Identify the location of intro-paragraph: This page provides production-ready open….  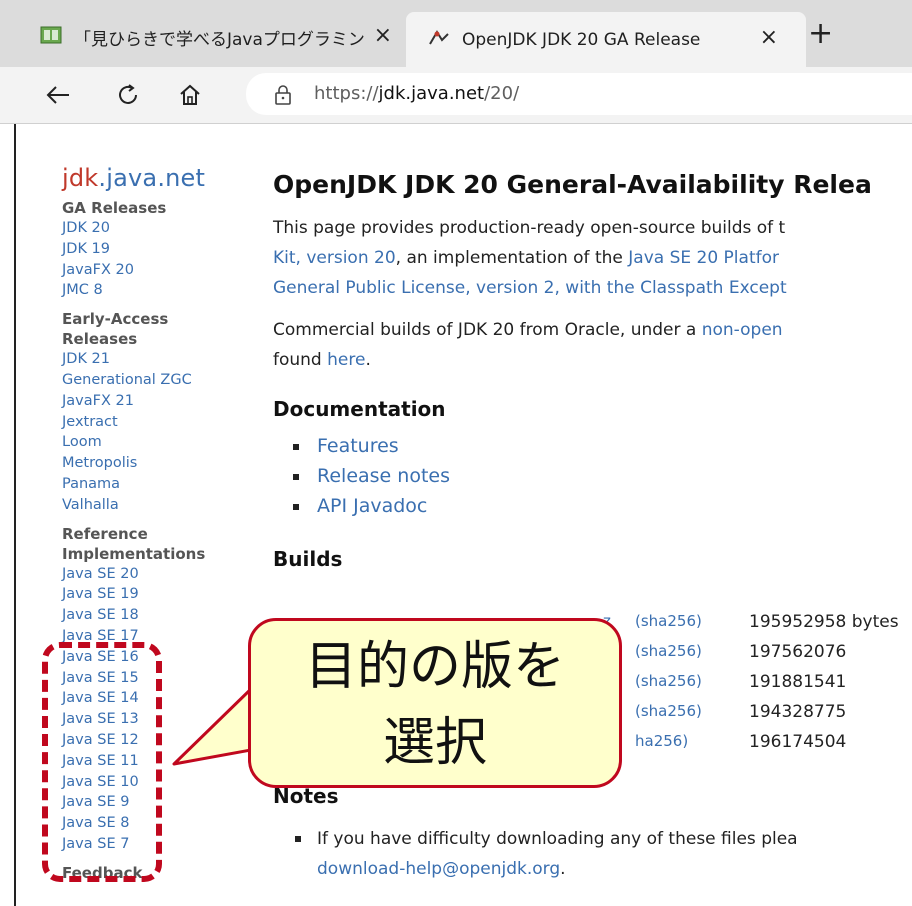
(592, 258).